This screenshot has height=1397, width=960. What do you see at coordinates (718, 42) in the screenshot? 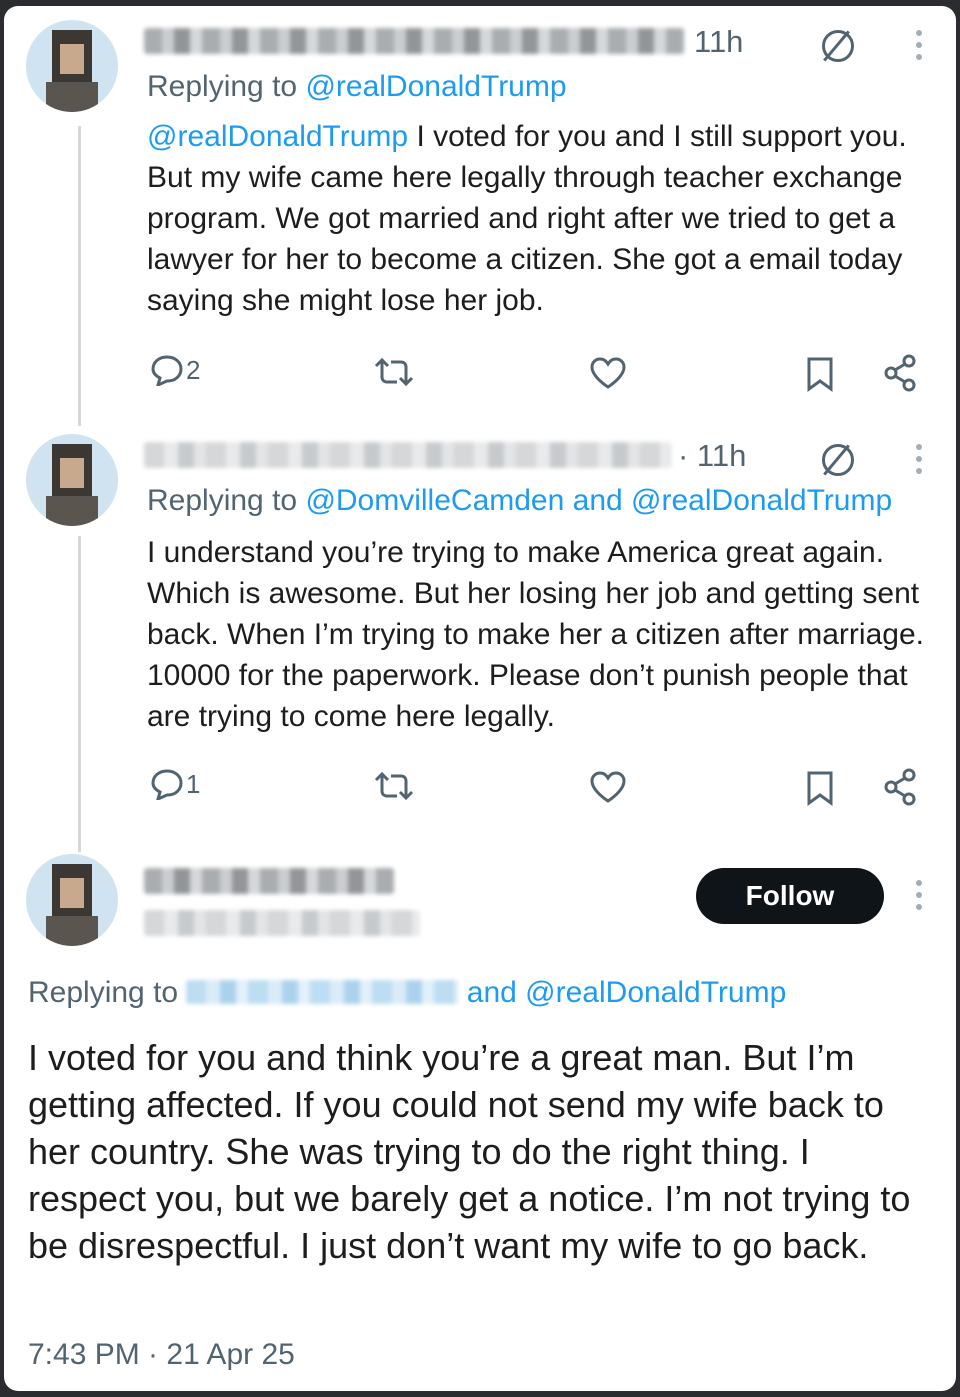
I see `timestamp: 11h` at bounding box center [718, 42].